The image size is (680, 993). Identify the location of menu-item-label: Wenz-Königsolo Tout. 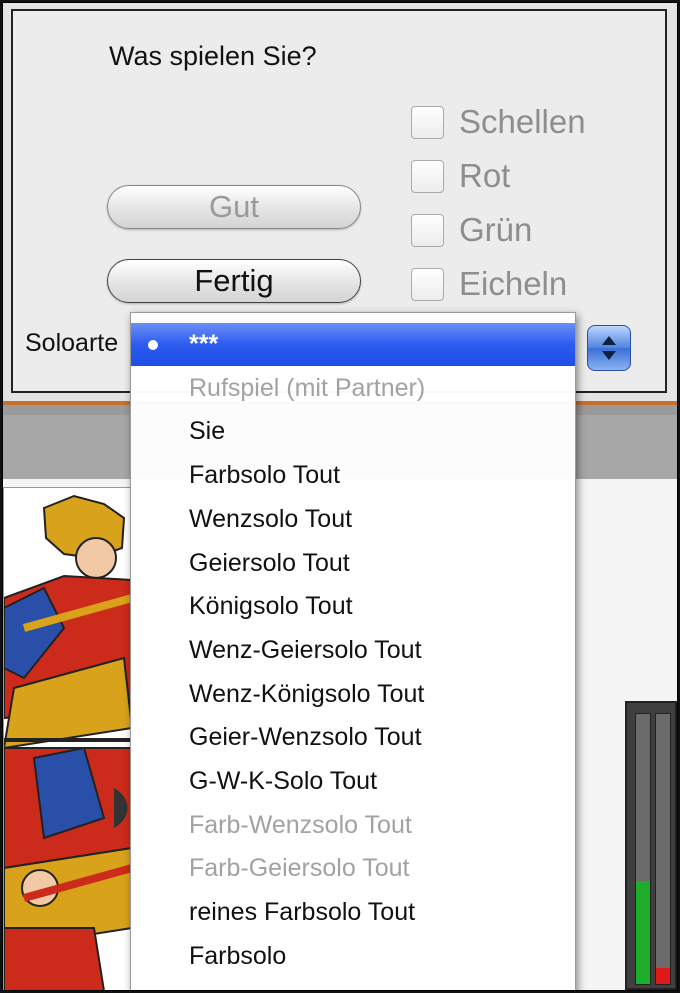
(307, 693).